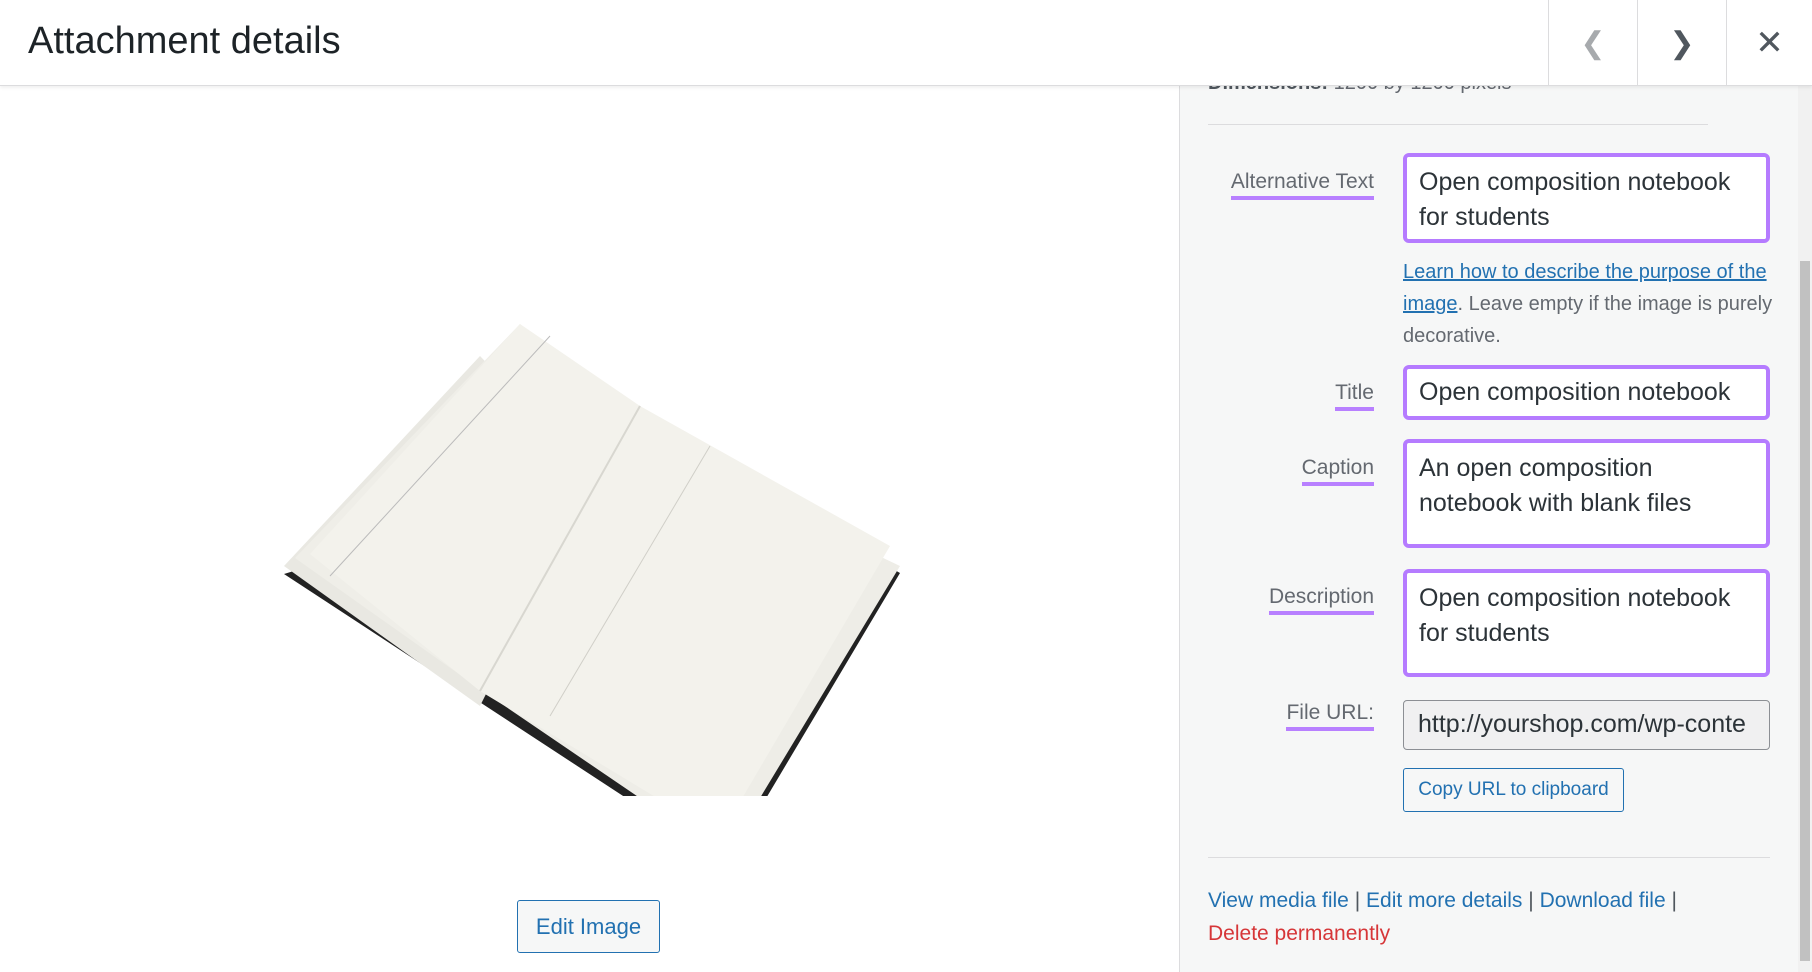 The image size is (1812, 972). Describe the element at coordinates (184, 41) in the screenshot. I see `page-title: Attachment details` at that location.